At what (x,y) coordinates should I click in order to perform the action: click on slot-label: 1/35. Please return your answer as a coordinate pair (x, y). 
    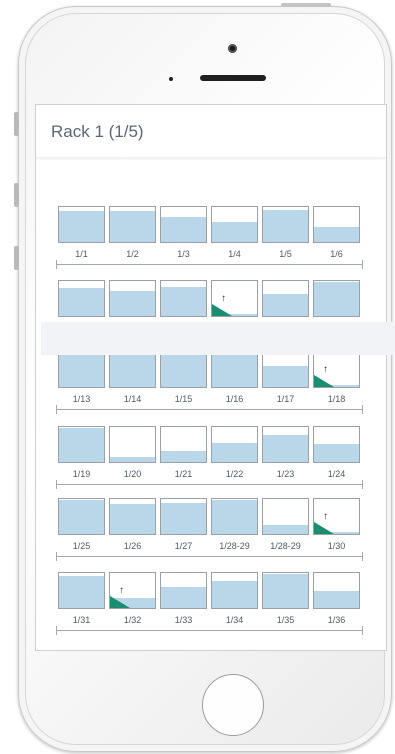
    Looking at the image, I should click on (285, 620).